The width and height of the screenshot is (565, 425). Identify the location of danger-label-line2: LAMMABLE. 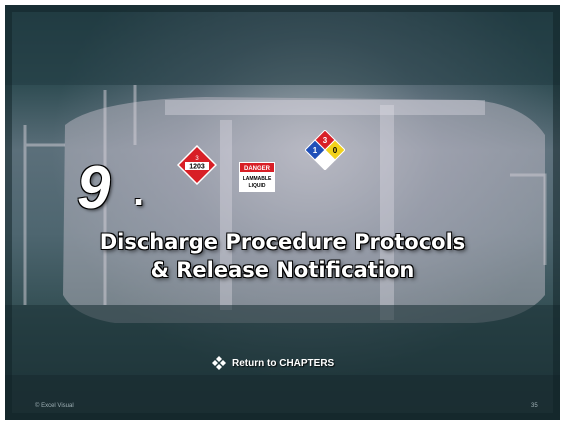
(257, 179).